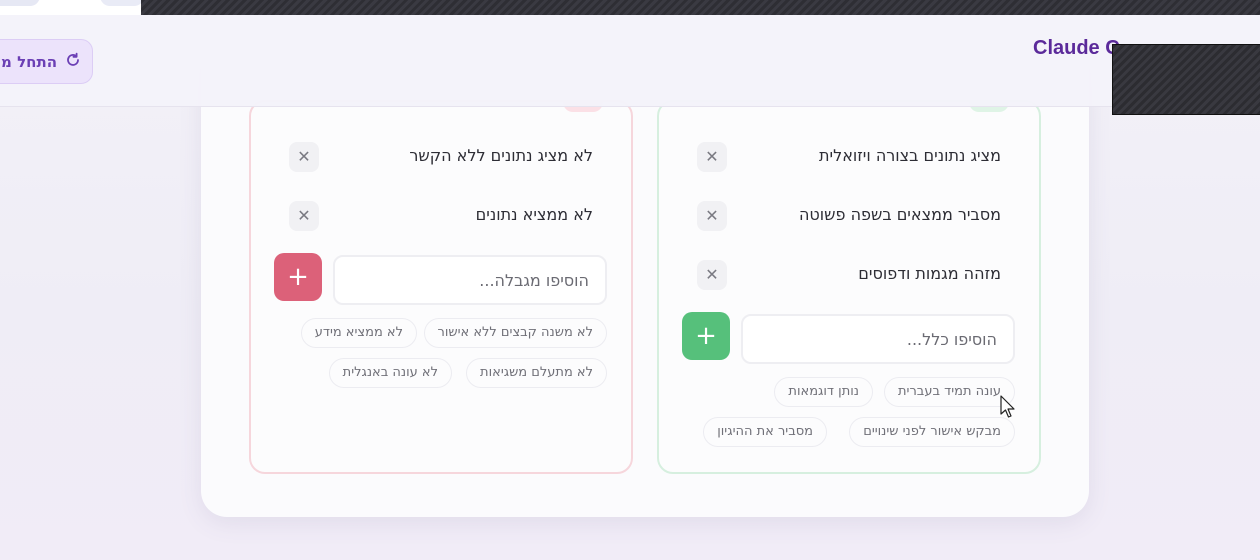 This screenshot has width=1260, height=560. I want to click on dont-rule-item: לא מציג נתונים ללא הקשר ✕, so click(441, 157).